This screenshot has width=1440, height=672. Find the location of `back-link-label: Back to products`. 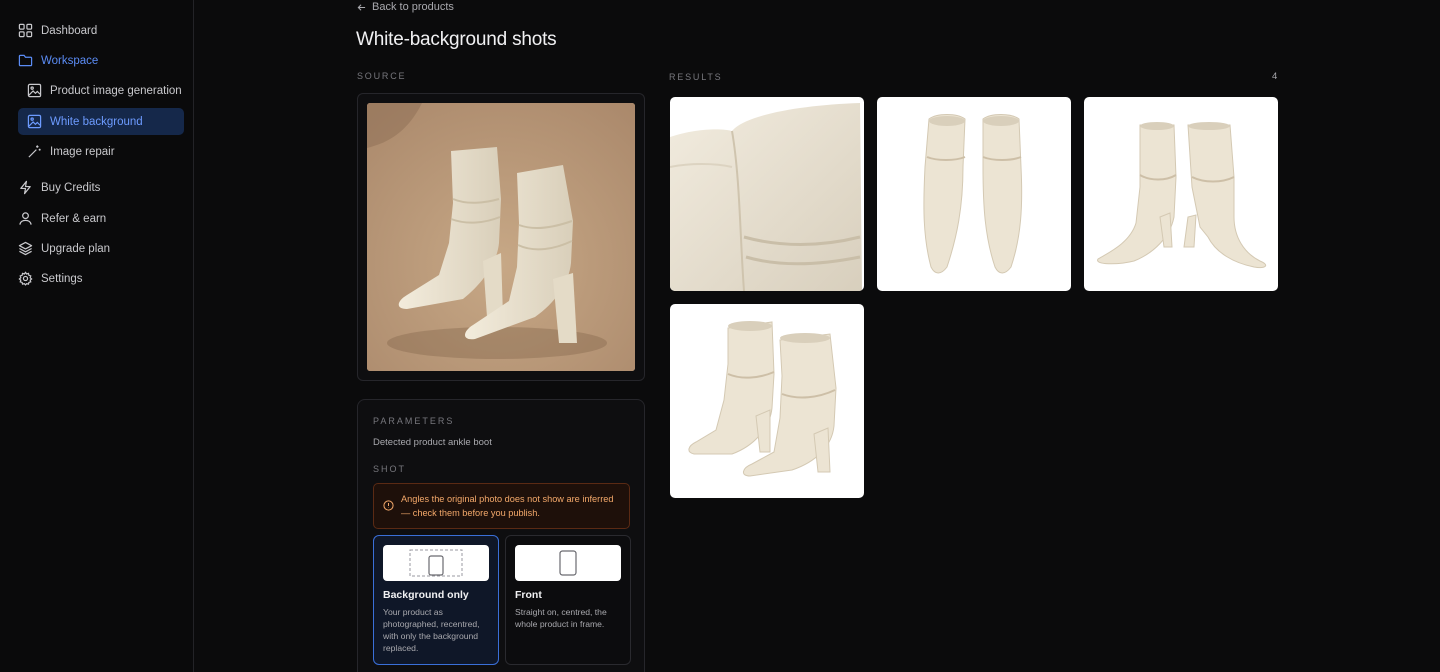

back-link-label: Back to products is located at coordinates (413, 7).